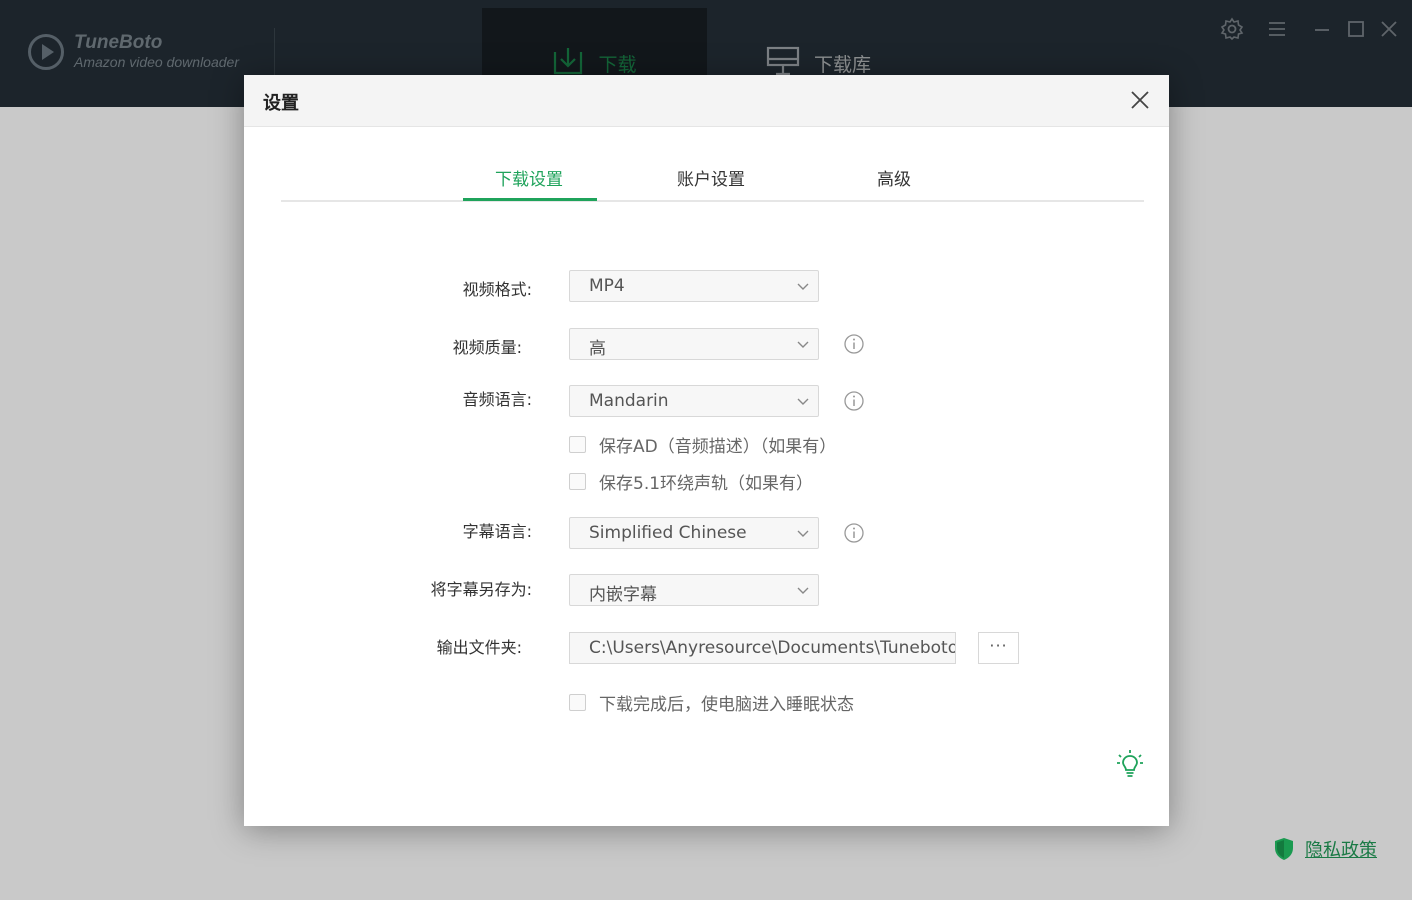 The height and width of the screenshot is (900, 1412). I want to click on dialog-header: 设置, so click(706, 101).